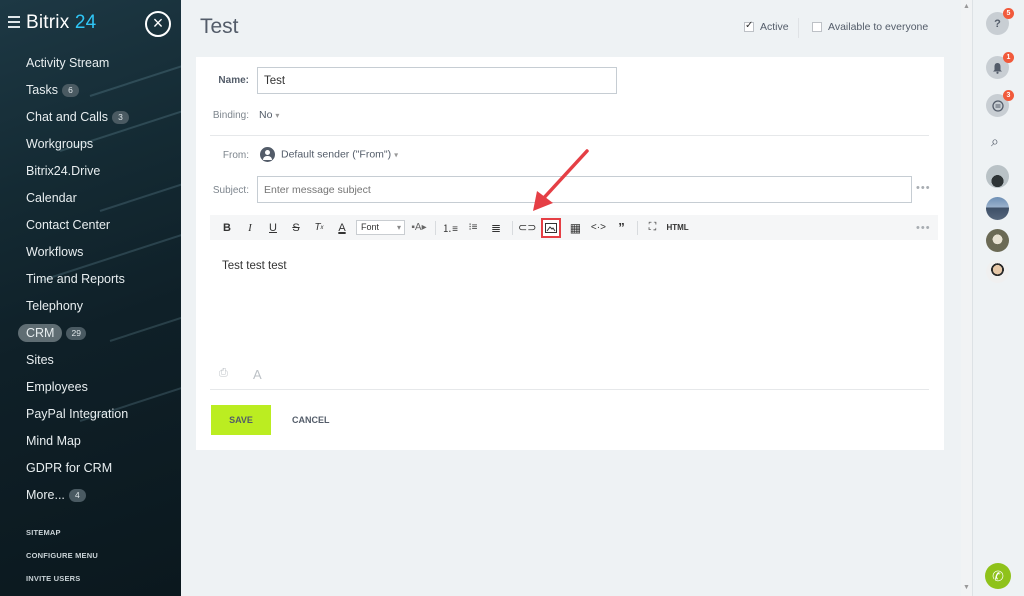  Describe the element at coordinates (219, 26) in the screenshot. I see `page-title: Test` at that location.